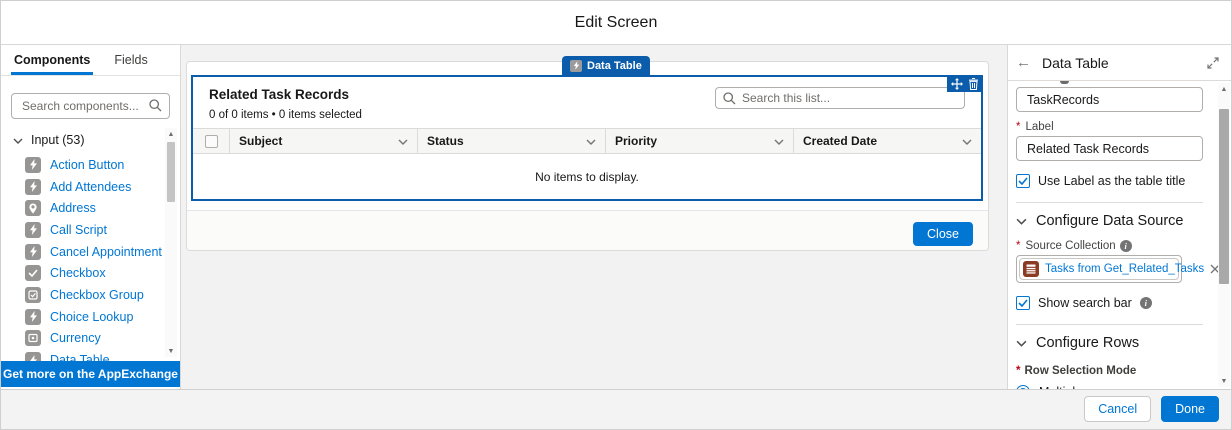 This screenshot has height=430, width=1232. Describe the element at coordinates (1125, 269) in the screenshot. I see `source-collection-value: Tasks from Get_Related_Tasks` at that location.